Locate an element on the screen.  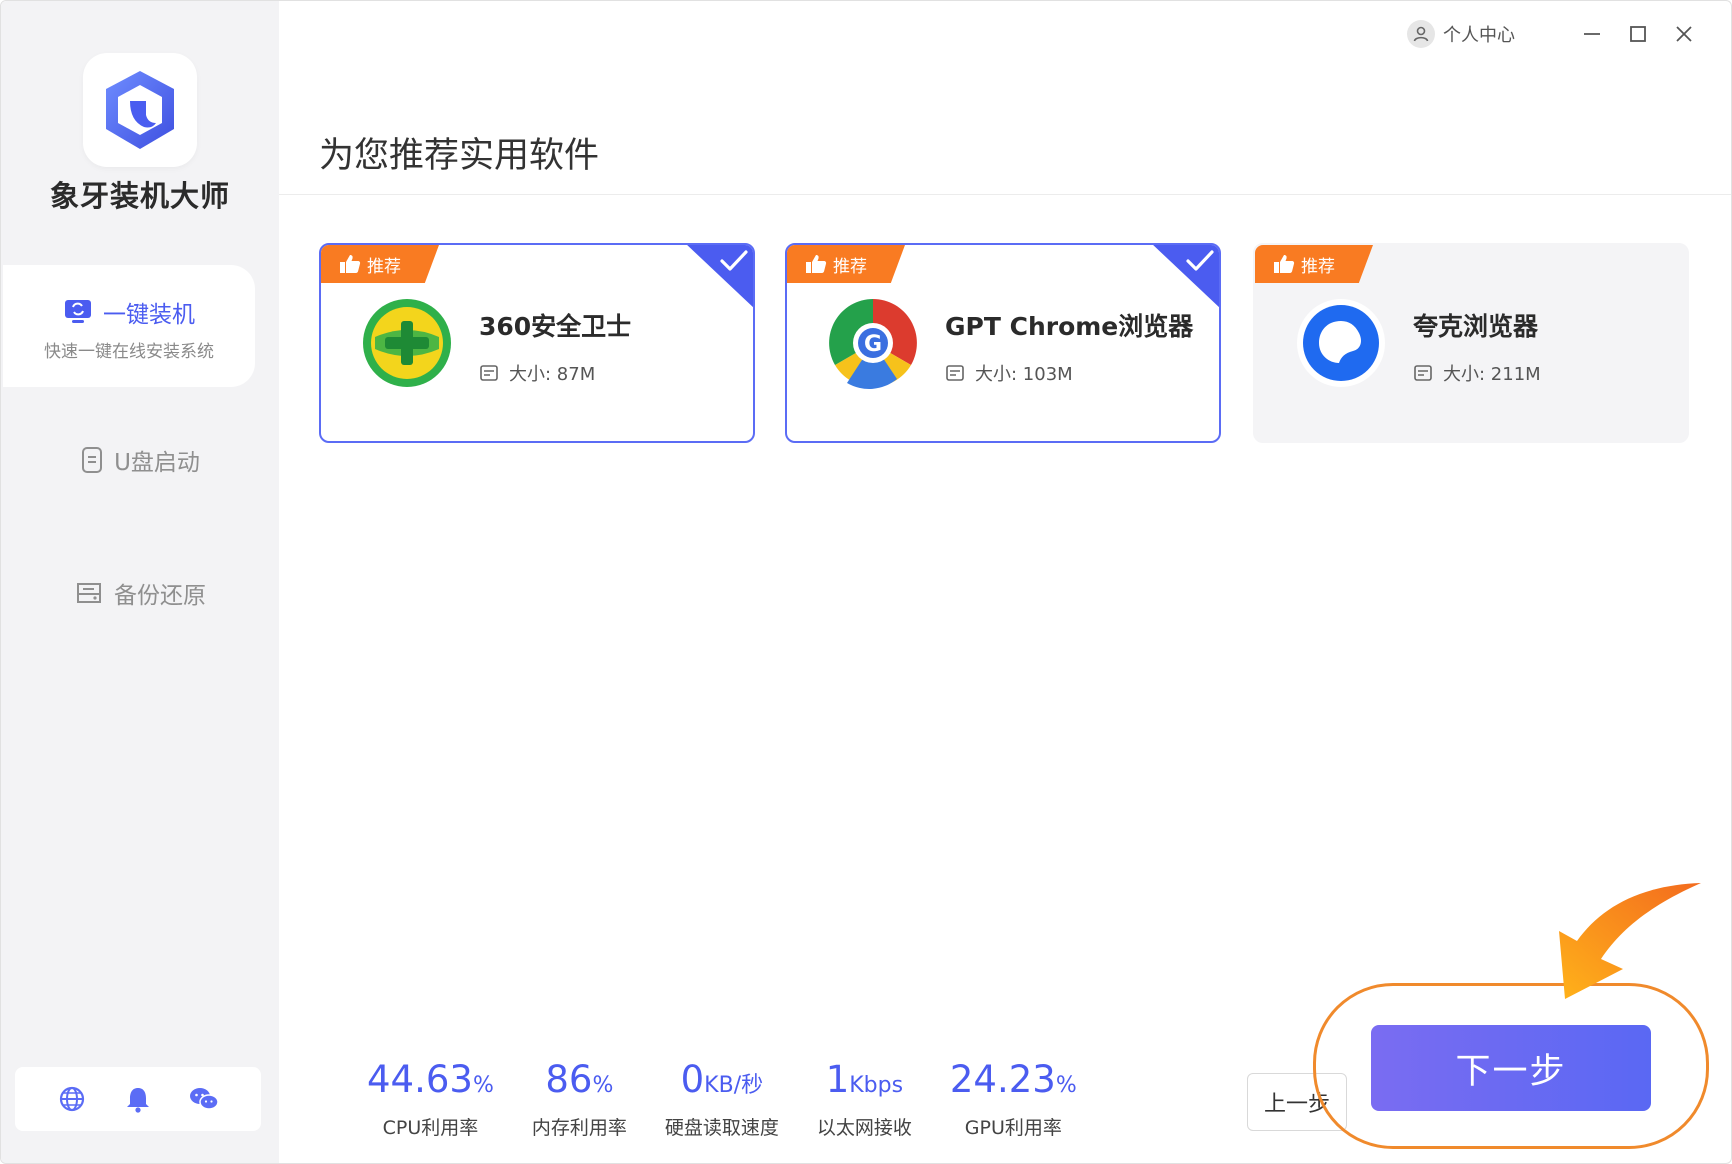
stat-gpu: 24.23% GPU利用率 is located at coordinates (1013, 1099).